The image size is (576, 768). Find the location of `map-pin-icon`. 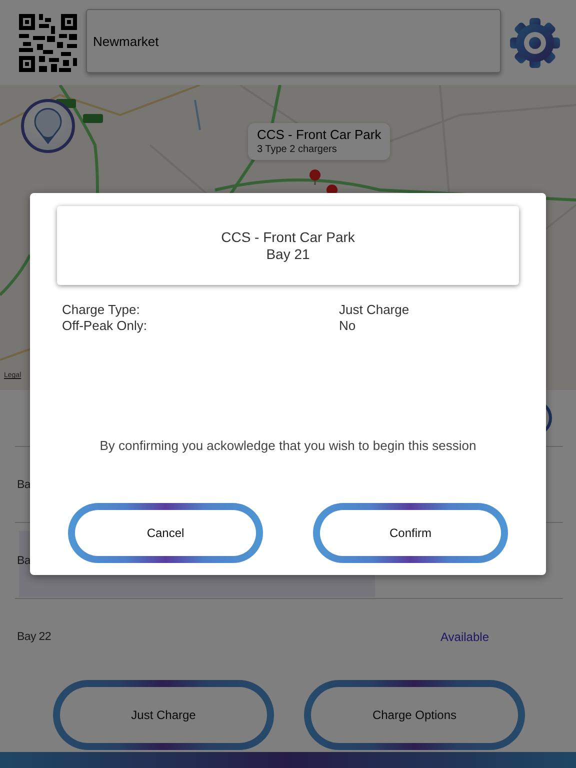

map-pin-icon is located at coordinates (48, 126).